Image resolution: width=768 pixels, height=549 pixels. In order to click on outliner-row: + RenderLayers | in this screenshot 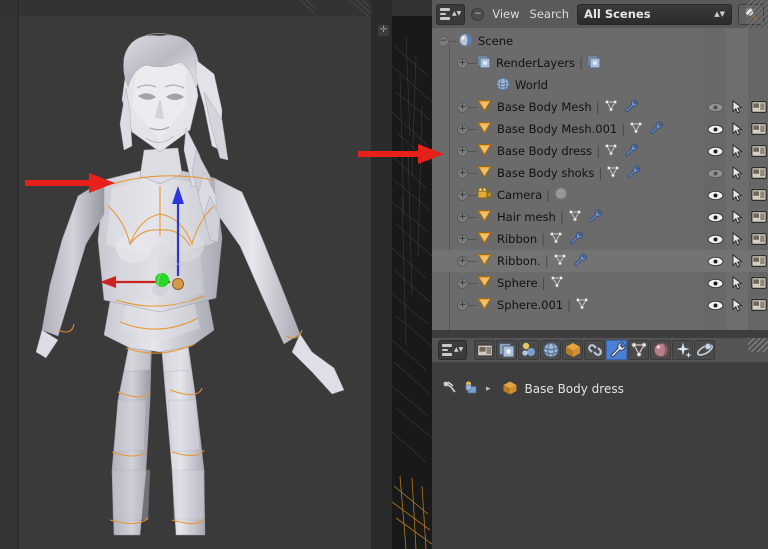, I will do `click(600, 63)`.